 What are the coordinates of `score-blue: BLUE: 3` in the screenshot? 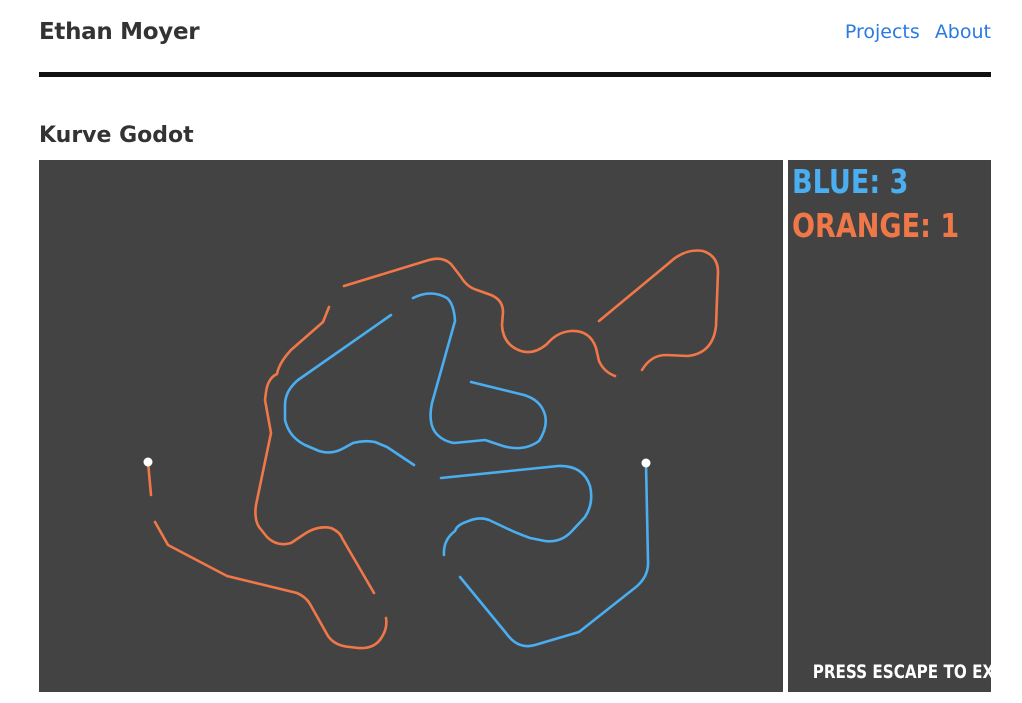 It's located at (850, 181).